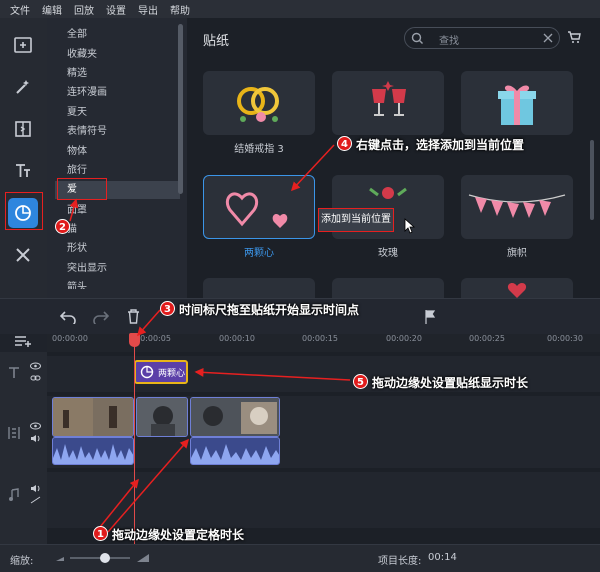 Image resolution: width=600 pixels, height=572 pixels. What do you see at coordinates (167, 308) in the screenshot?
I see `annotation-number-3: 3` at bounding box center [167, 308].